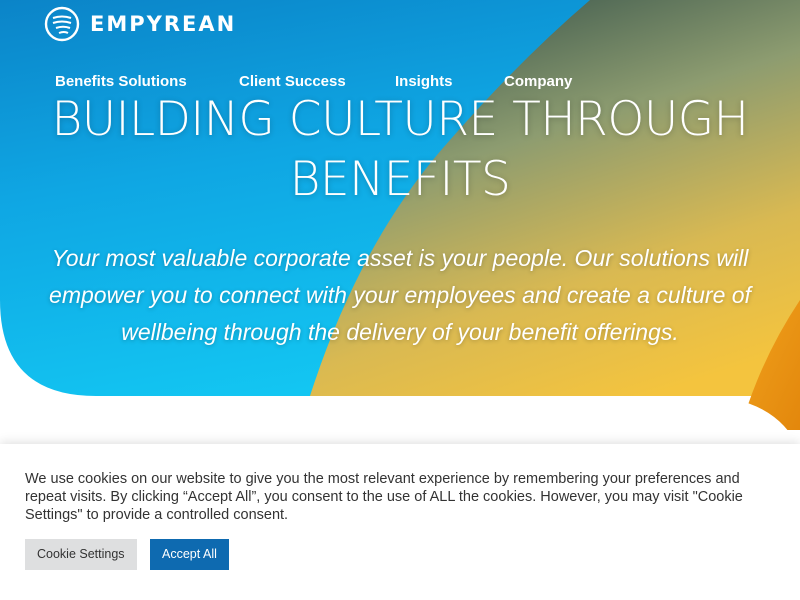 The height and width of the screenshot is (600, 800). What do you see at coordinates (121, 81) in the screenshot?
I see `nav-item-benefits-solutions: Benefits Solutions` at bounding box center [121, 81].